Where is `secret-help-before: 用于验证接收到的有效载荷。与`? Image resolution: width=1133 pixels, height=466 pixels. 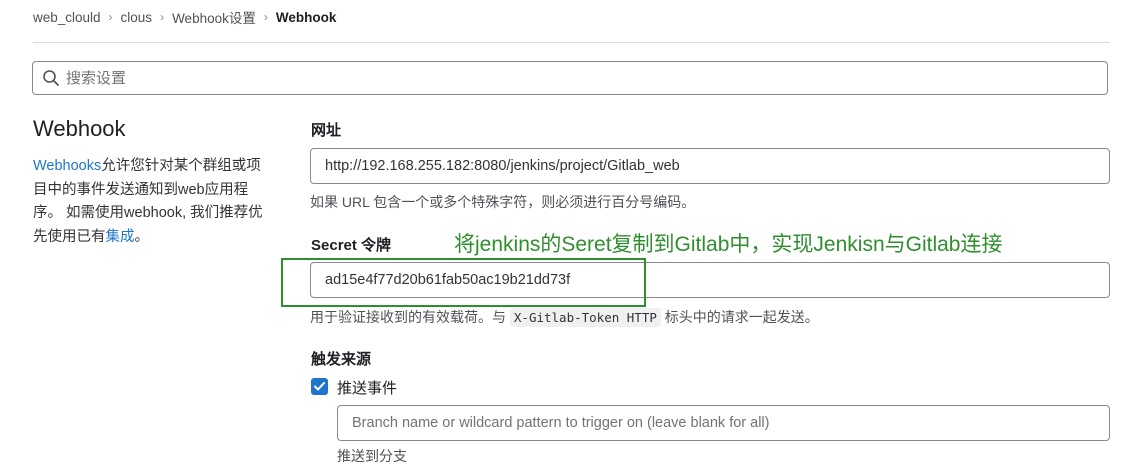
secret-help-before: 用于验证接收到的有效载荷。与 is located at coordinates (408, 317).